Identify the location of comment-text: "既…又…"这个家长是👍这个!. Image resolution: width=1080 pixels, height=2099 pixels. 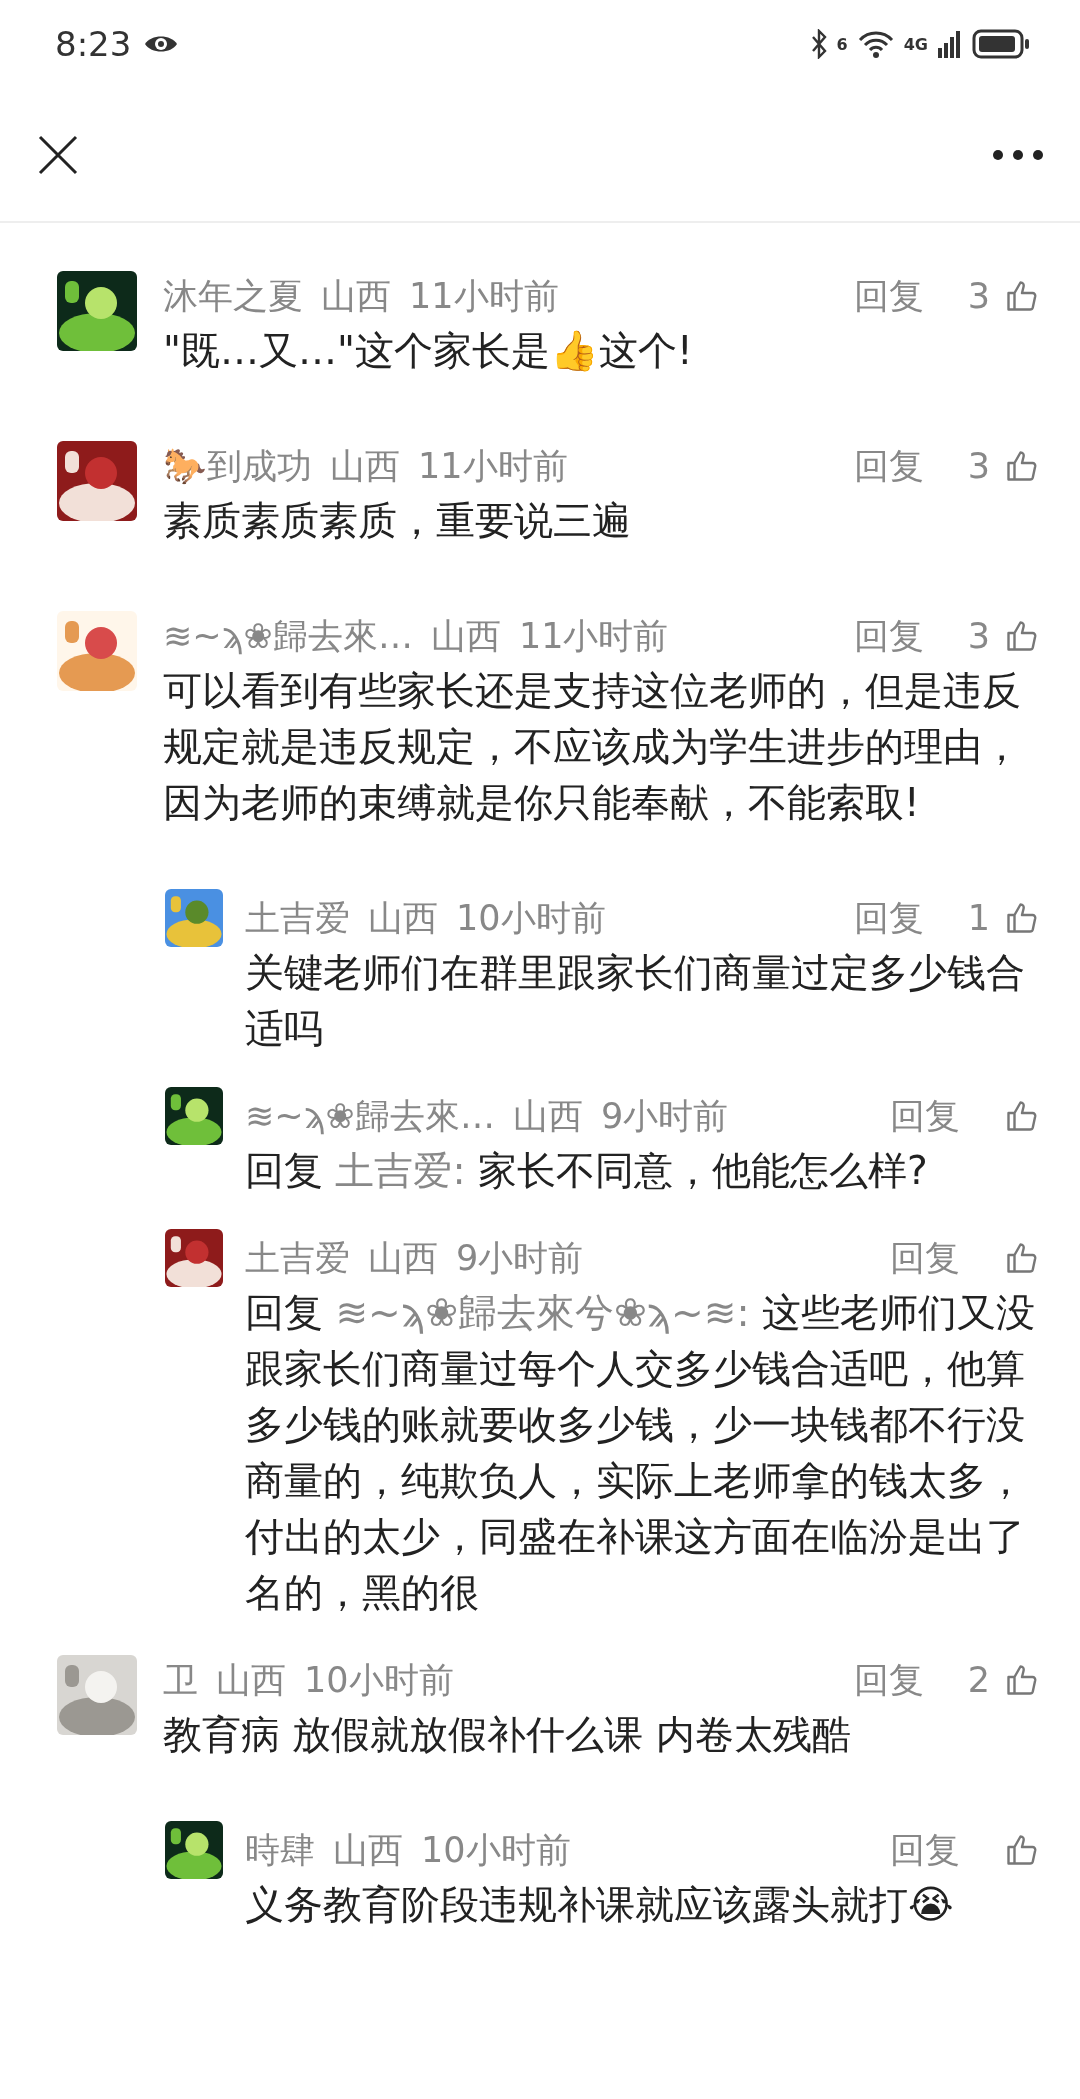
(428, 351).